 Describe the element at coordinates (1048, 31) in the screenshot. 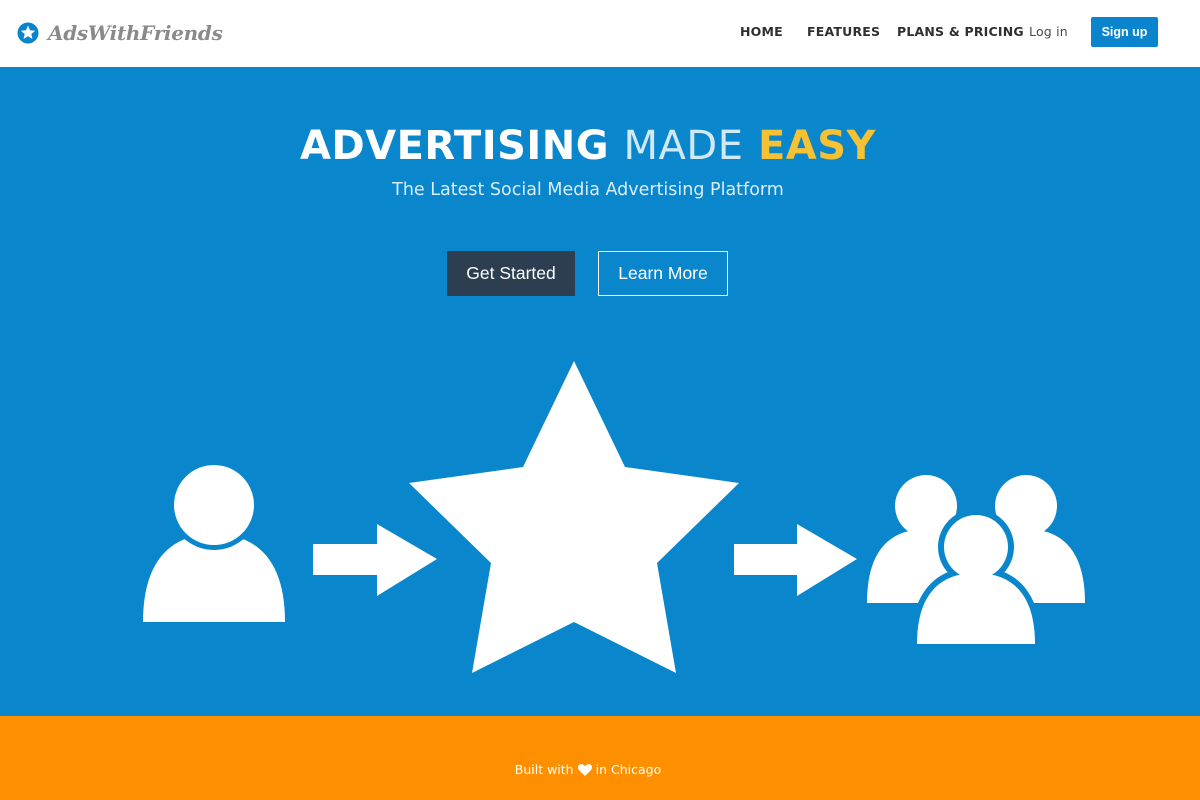

I see `login-link: Log in` at that location.